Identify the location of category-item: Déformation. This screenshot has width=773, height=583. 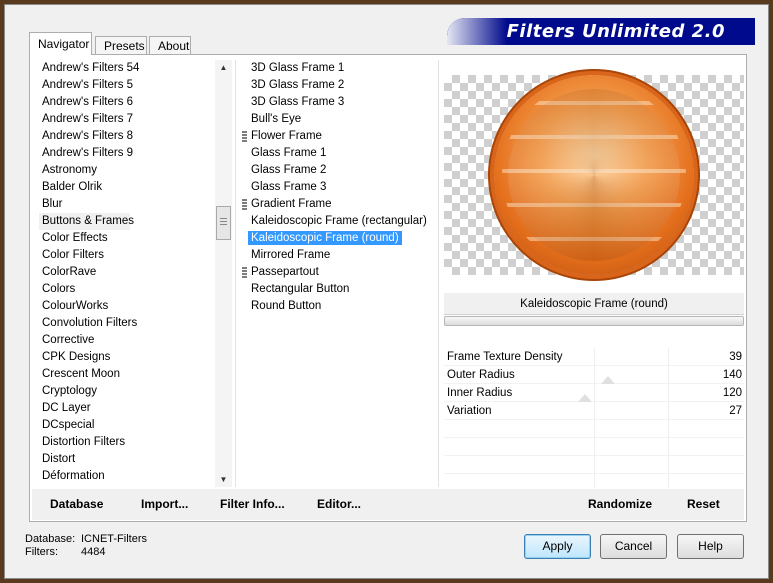
(129, 476).